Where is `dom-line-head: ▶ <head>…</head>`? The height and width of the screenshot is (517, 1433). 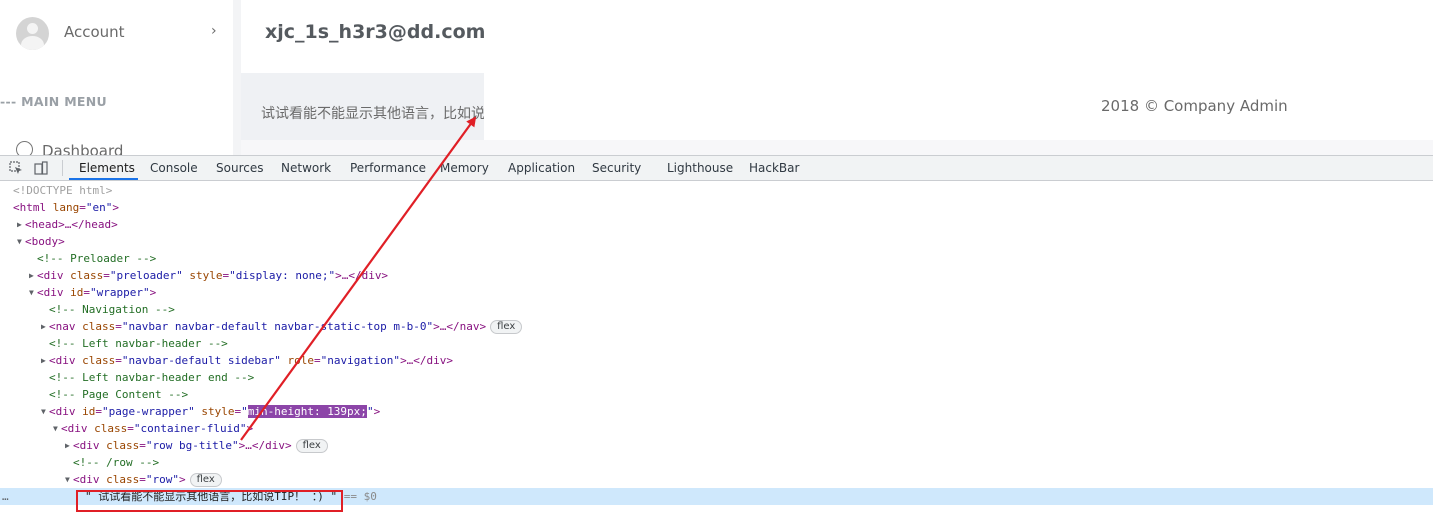
dom-line-head: ▶ <head>…</head> is located at coordinates (716, 224).